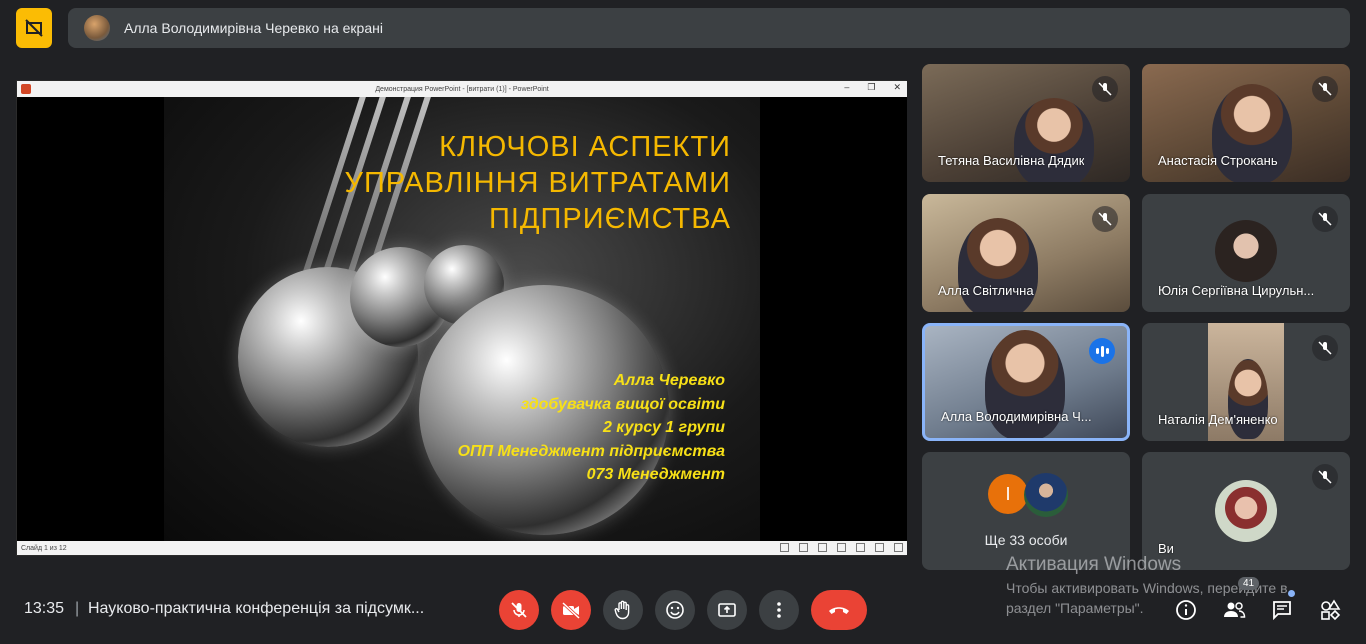 The height and width of the screenshot is (644, 1366). I want to click on chat-icon, so click(1282, 611).